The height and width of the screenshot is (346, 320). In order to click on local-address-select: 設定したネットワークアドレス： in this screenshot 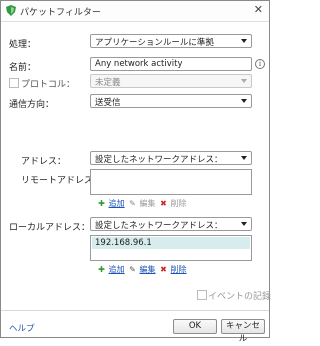, I will do `click(171, 224)`.